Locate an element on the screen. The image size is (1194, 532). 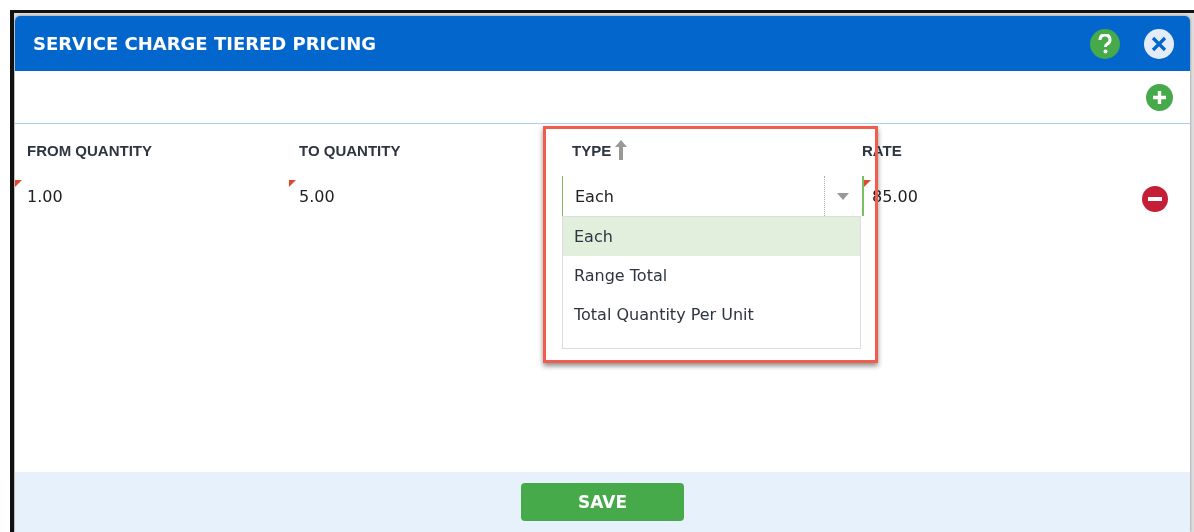
column-header: TYPE is located at coordinates (592, 150).